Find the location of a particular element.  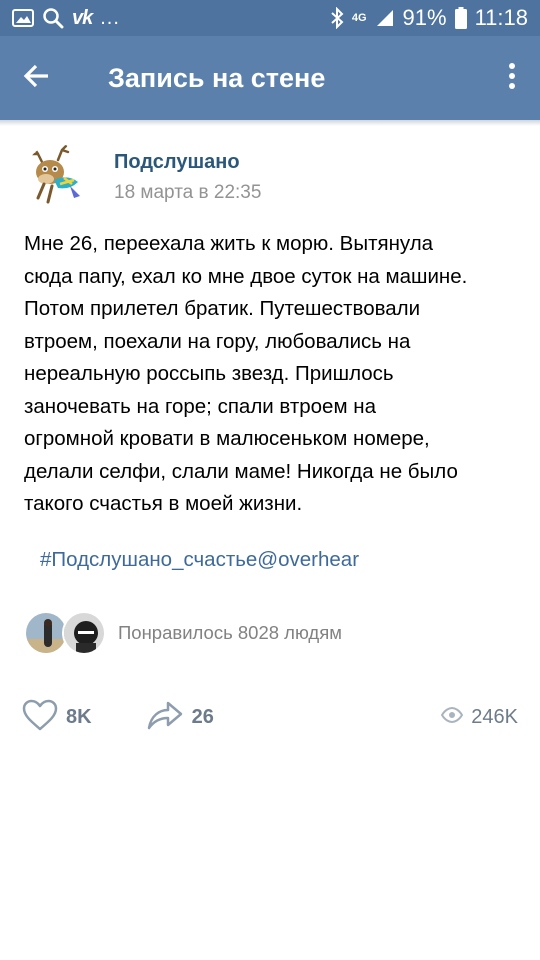

battery-percent: 91% is located at coordinates (424, 17).